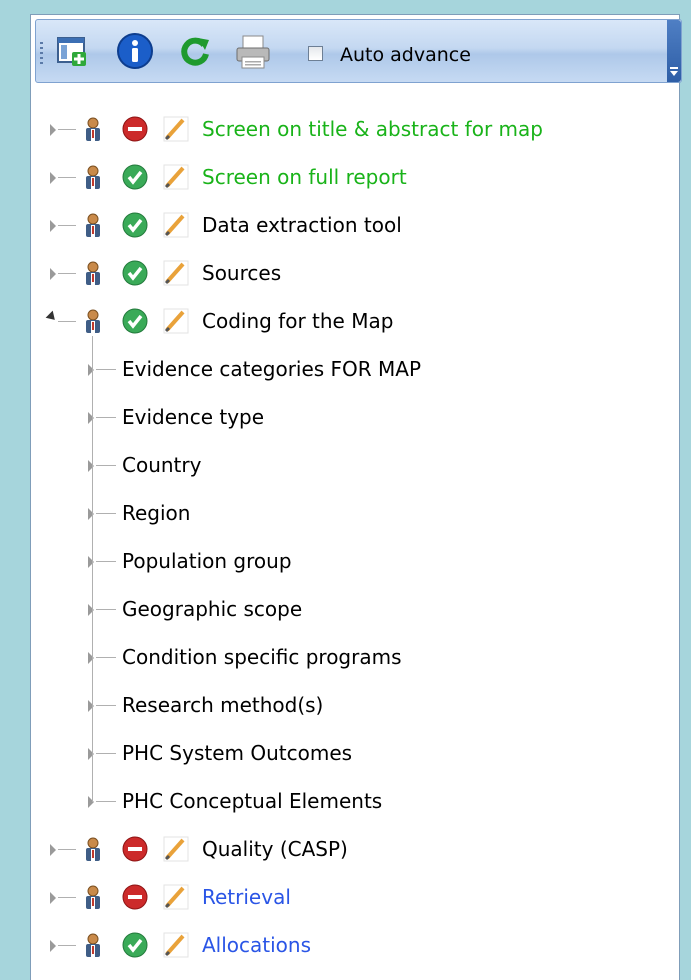  I want to click on tree-node-label: Data extraction tool, so click(302, 225).